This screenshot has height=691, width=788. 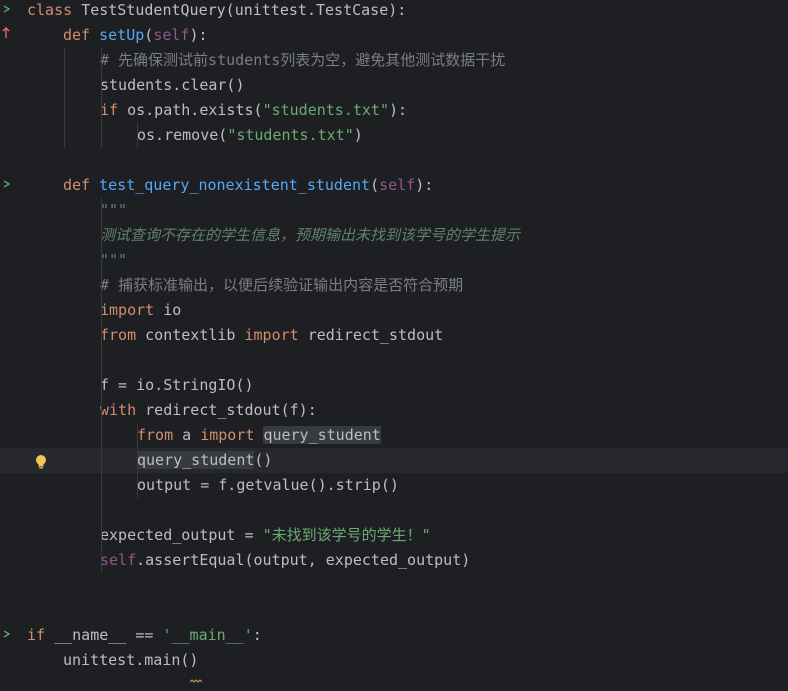 I want to click on code-text: import io, so click(x=140, y=310).